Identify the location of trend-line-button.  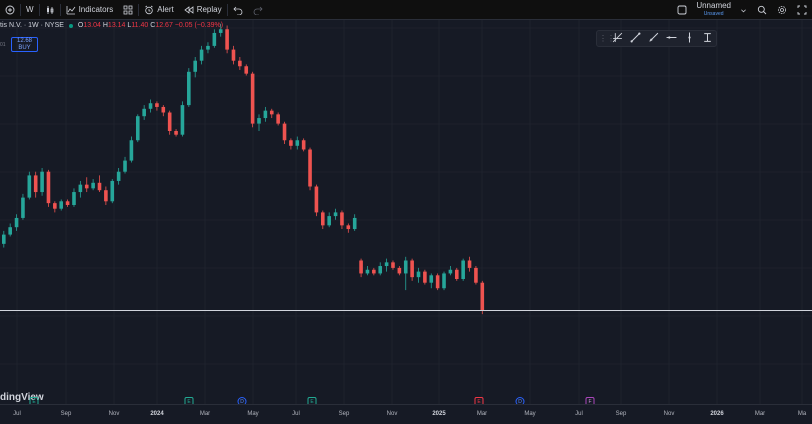
(636, 39).